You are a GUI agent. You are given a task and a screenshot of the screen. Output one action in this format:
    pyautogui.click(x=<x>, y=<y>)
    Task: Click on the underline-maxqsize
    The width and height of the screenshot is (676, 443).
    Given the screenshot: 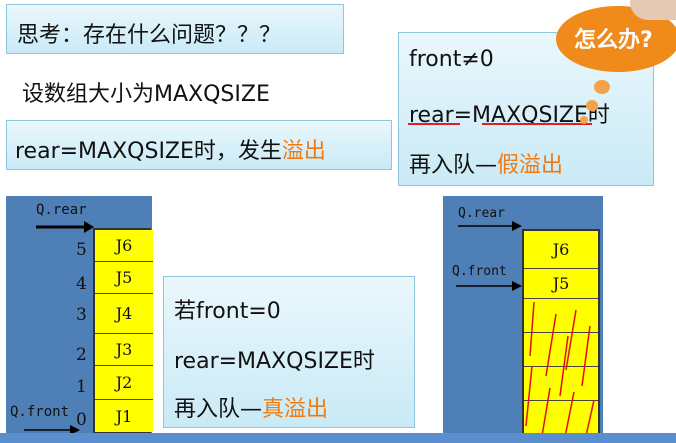 What is the action you would take?
    pyautogui.click(x=537, y=124)
    